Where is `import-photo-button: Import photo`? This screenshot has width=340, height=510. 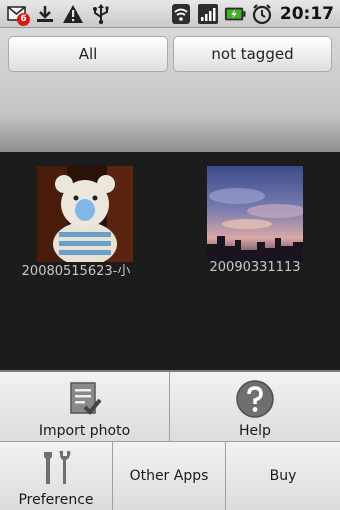
import-photo-button: Import photo is located at coordinates (85, 407).